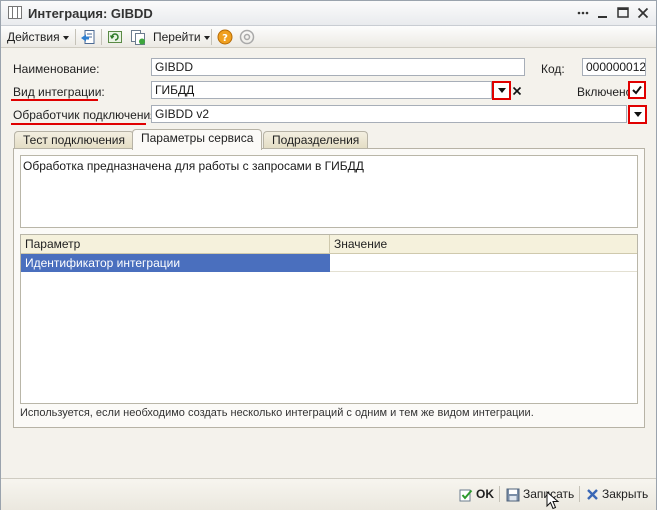 This screenshot has width=657, height=511. Describe the element at coordinates (553, 69) in the screenshot. I see `code-label: Код:` at that location.